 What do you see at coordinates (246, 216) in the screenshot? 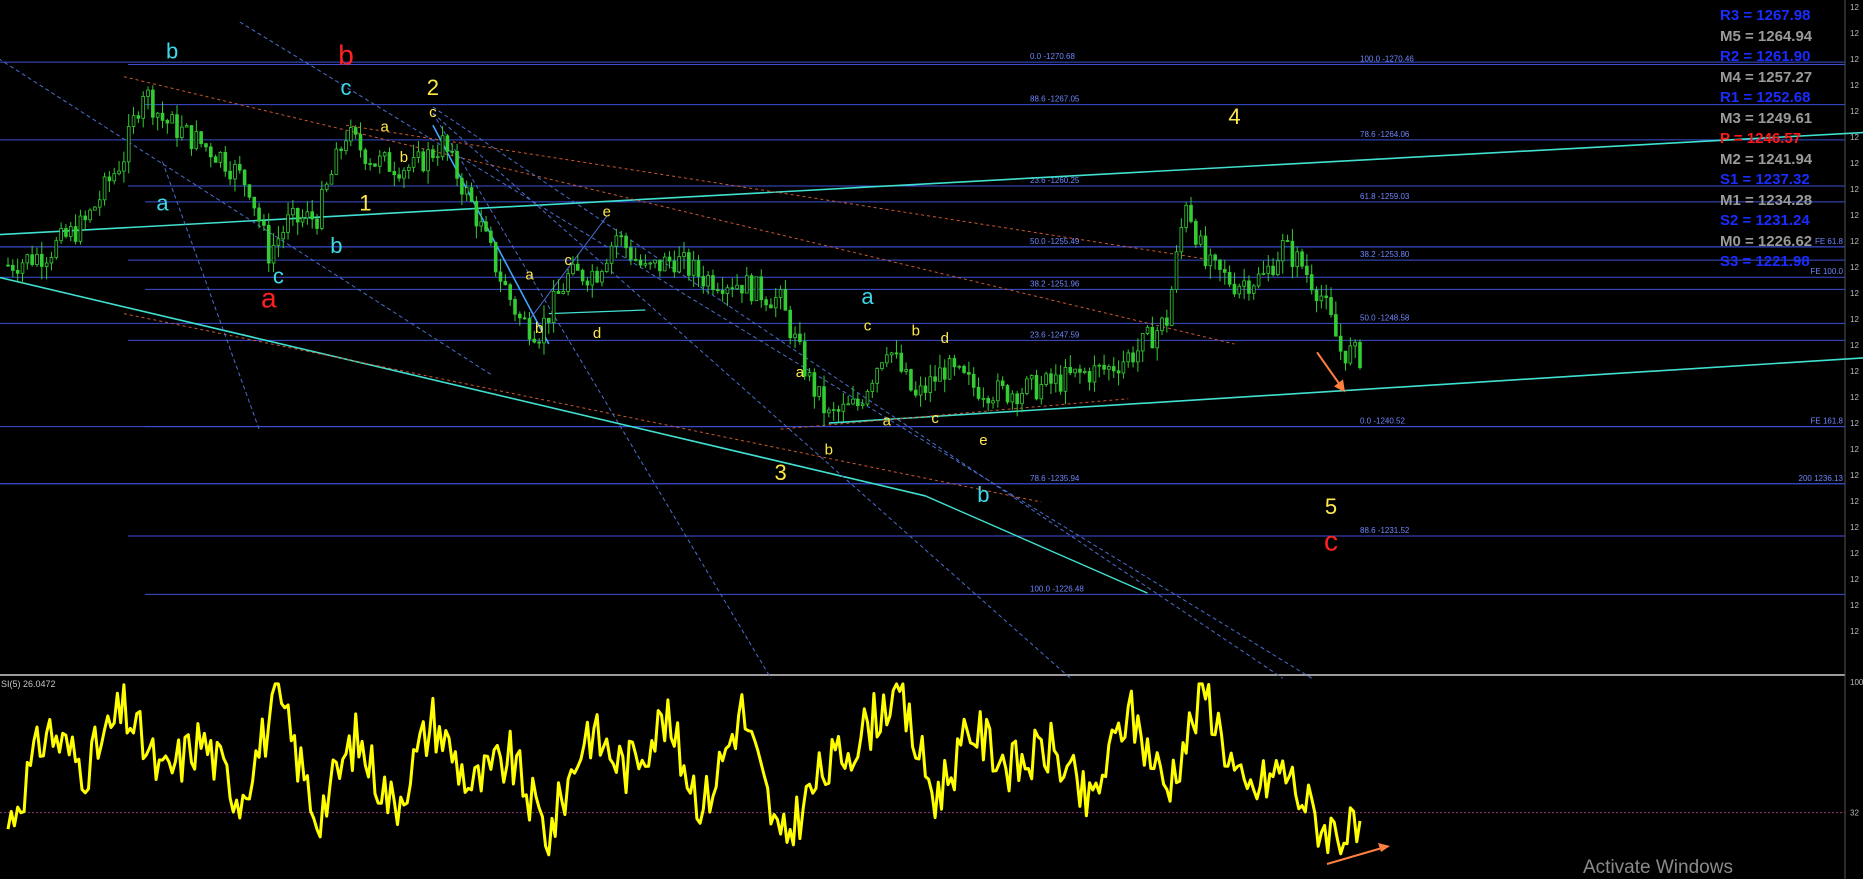
I see `fan-line` at bounding box center [246, 216].